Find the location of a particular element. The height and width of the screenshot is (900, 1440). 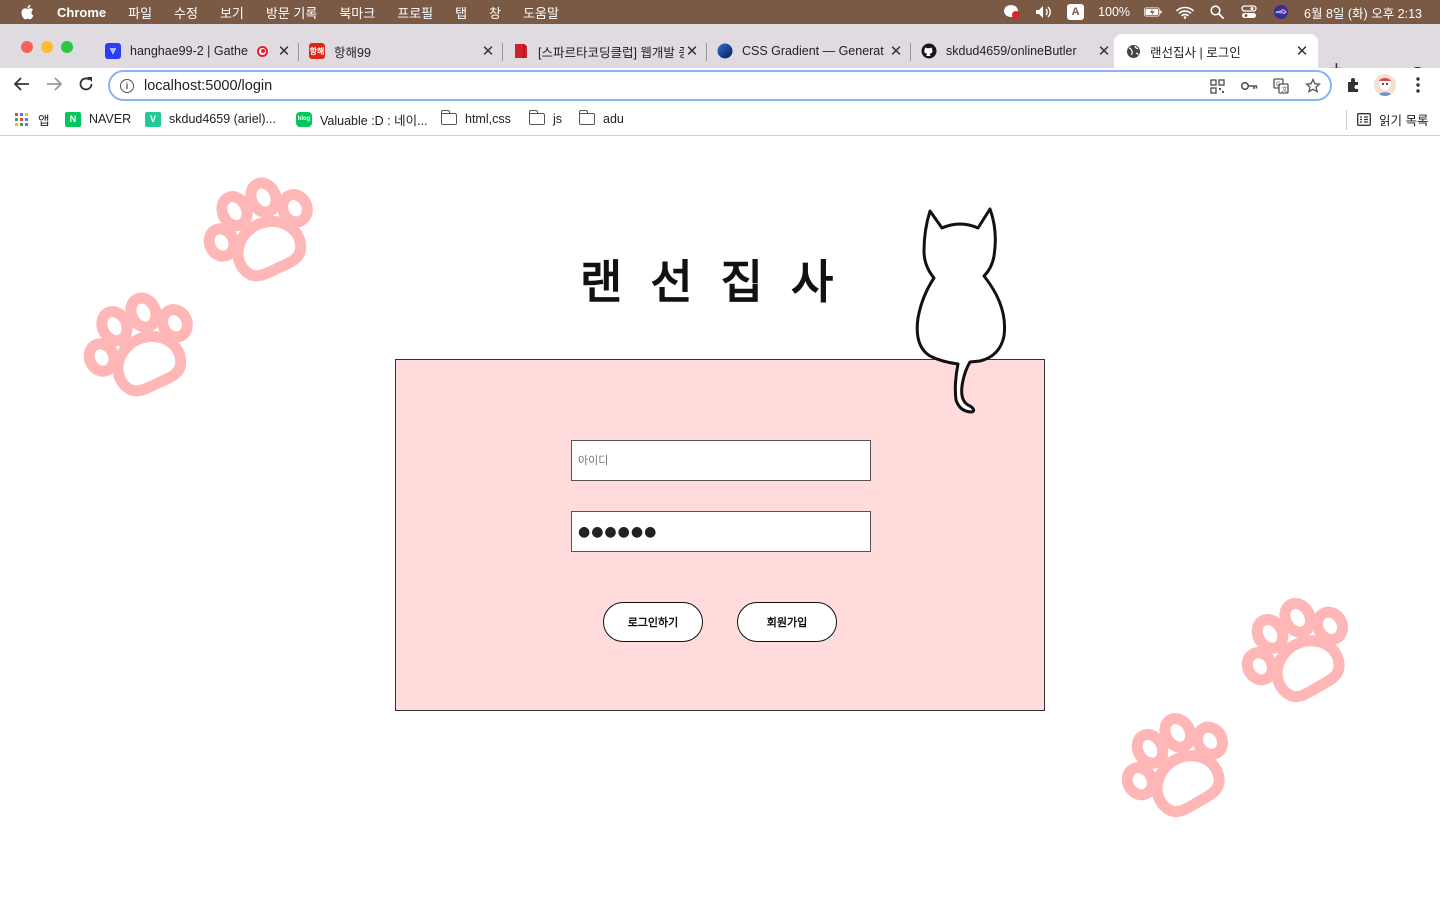

chrome-menu-icon is located at coordinates (1418, 85).